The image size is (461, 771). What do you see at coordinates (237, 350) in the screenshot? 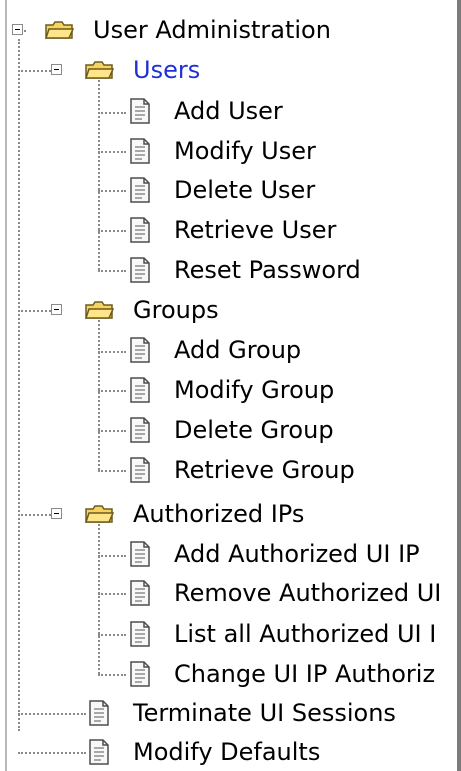
I see `add-group-label: Add Group` at bounding box center [237, 350].